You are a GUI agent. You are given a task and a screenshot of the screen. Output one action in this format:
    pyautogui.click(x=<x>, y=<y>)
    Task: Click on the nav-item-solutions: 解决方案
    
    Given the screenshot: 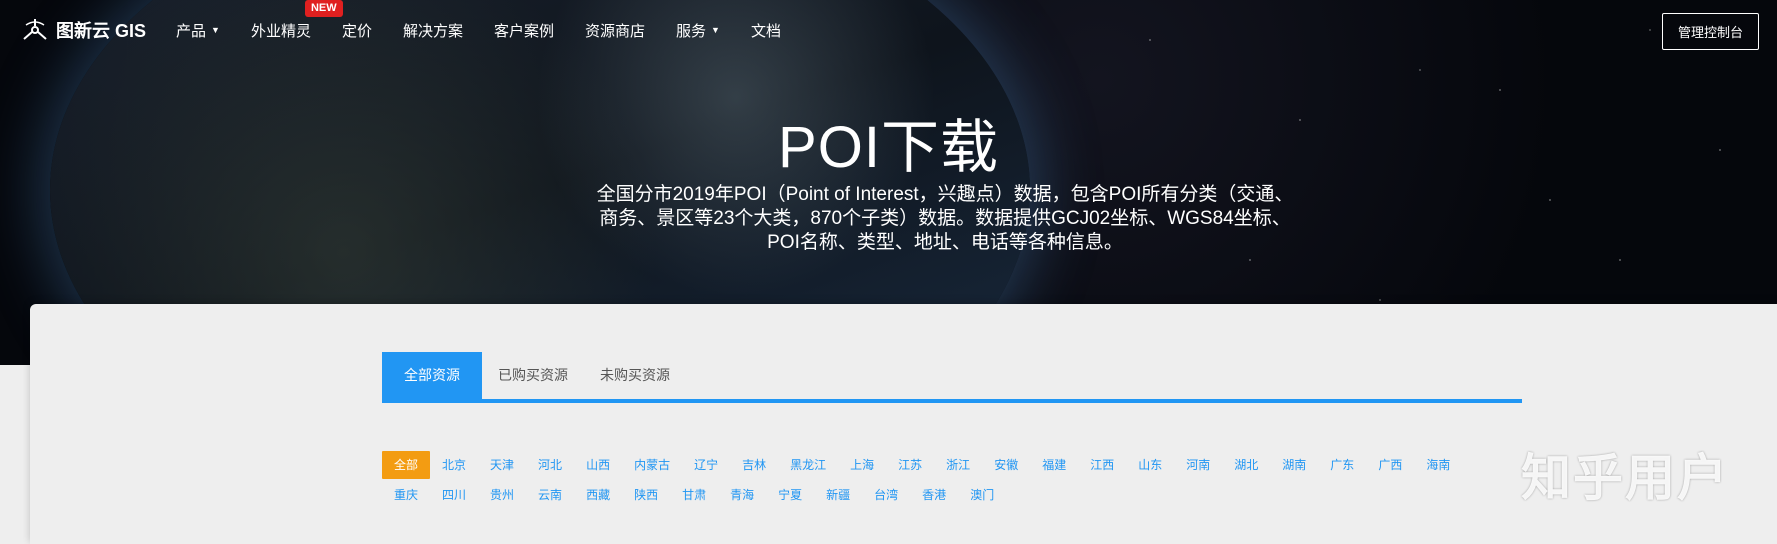 What is the action you would take?
    pyautogui.click(x=433, y=30)
    